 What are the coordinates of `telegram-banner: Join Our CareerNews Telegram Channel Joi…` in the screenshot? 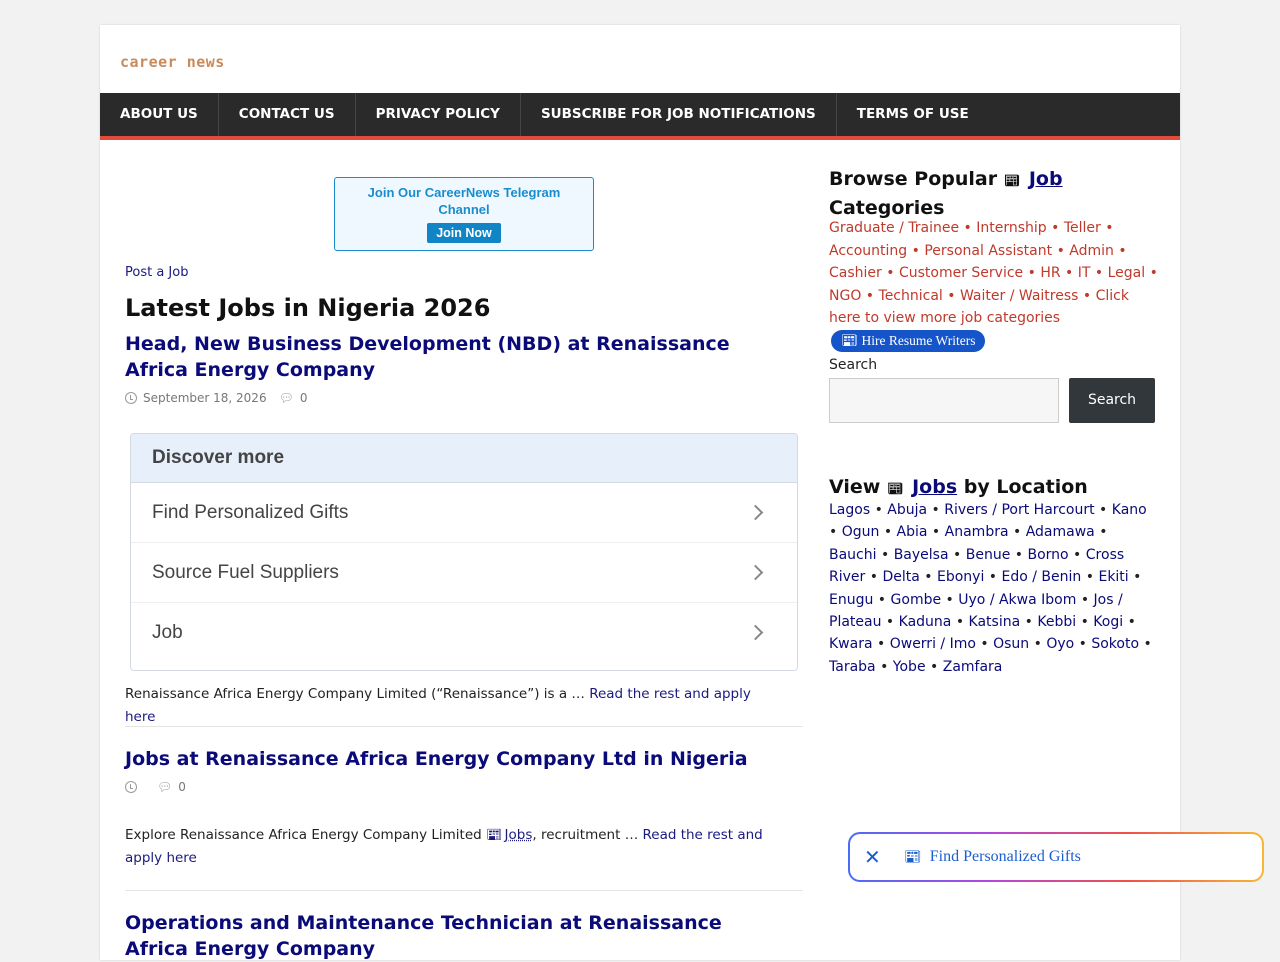 It's located at (464, 214).